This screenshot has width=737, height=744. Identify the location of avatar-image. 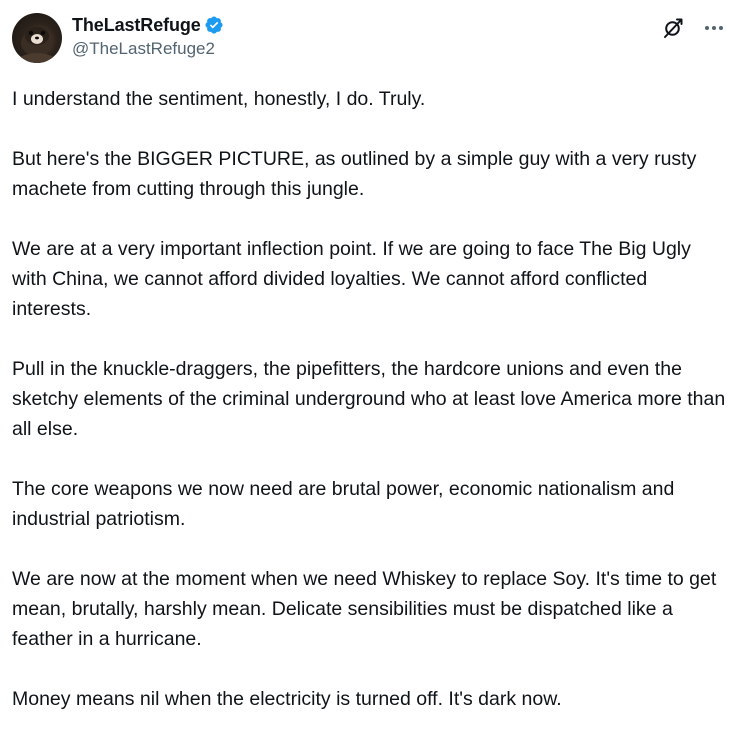
(37, 45).